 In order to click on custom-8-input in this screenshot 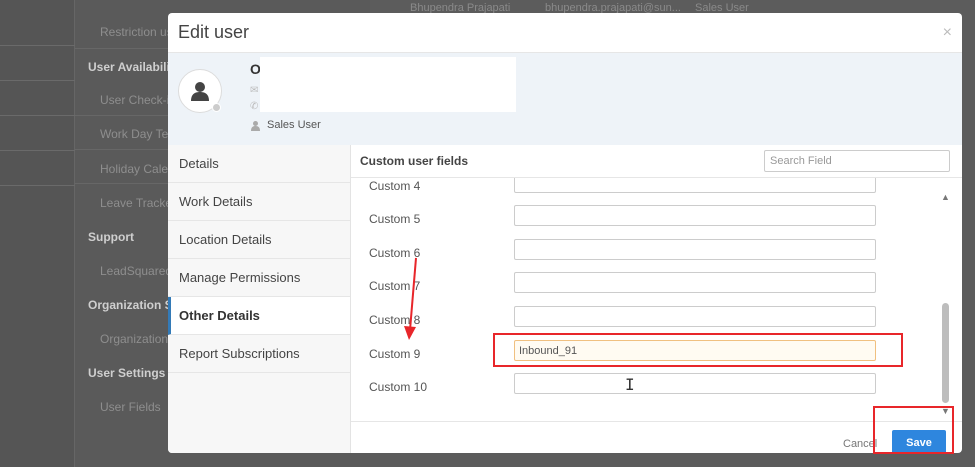, I will do `click(695, 316)`.